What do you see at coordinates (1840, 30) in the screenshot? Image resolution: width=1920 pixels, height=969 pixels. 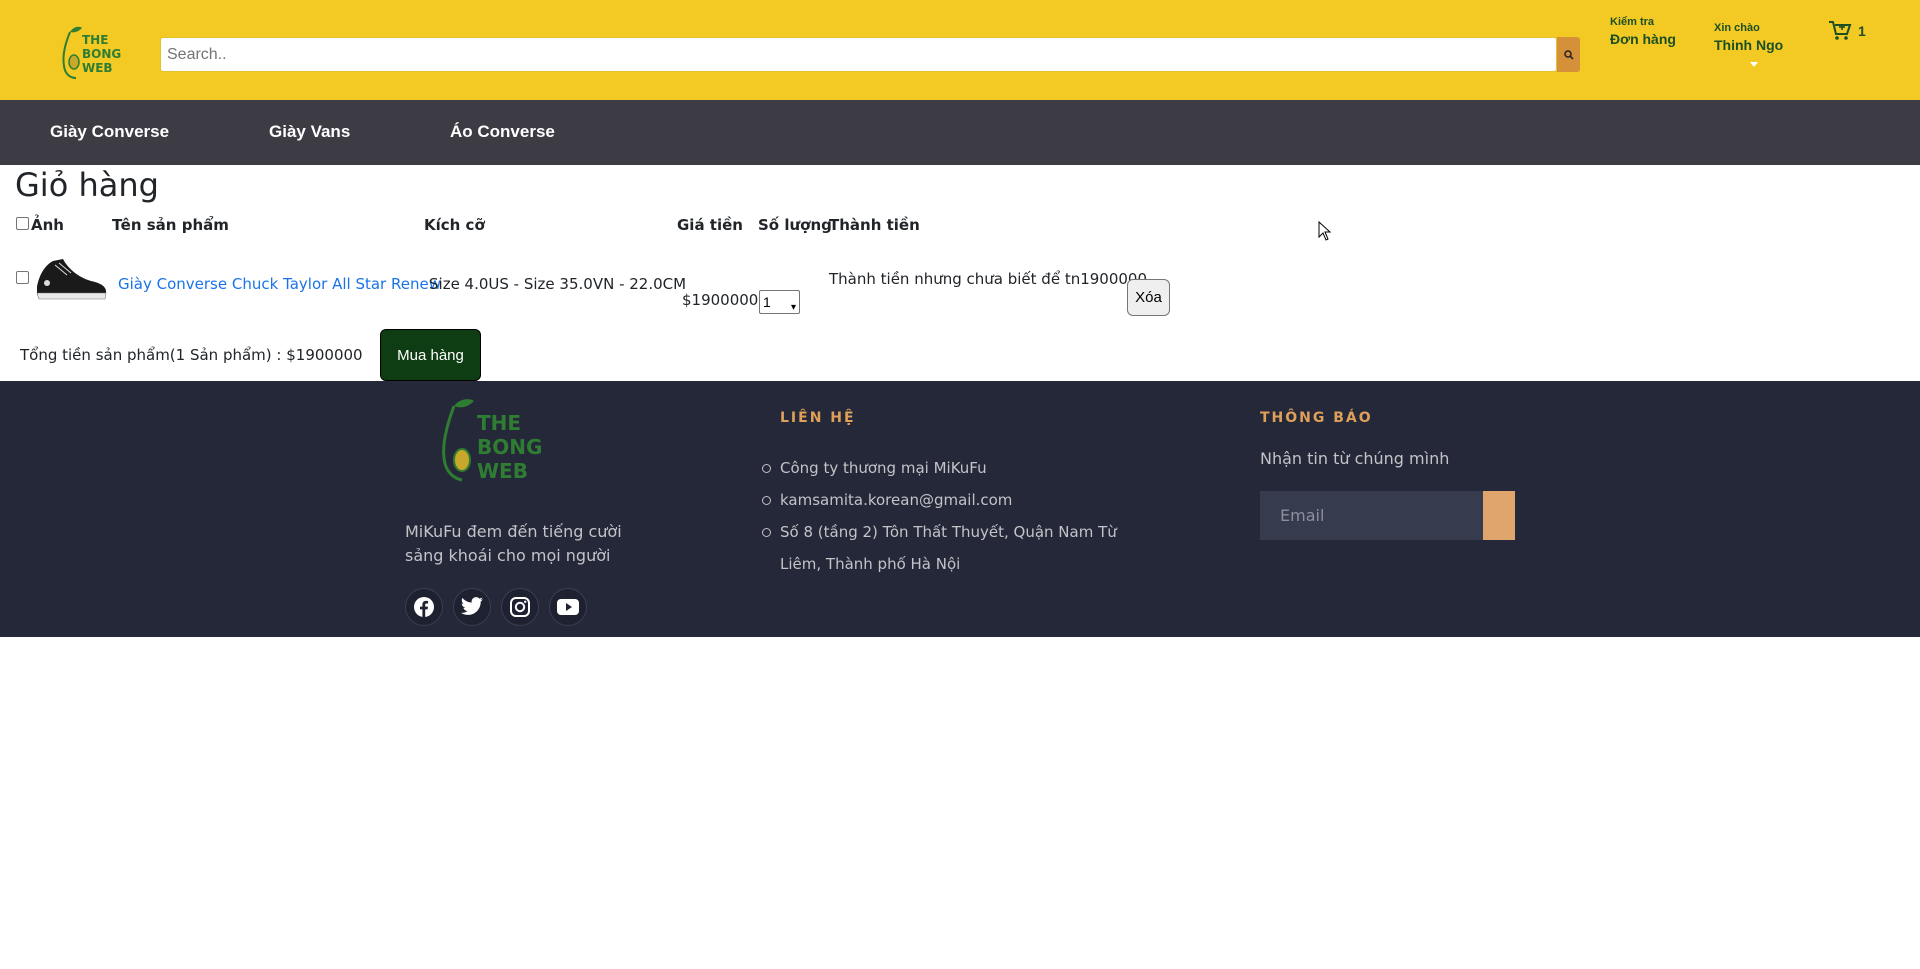 I see `cart-icon` at bounding box center [1840, 30].